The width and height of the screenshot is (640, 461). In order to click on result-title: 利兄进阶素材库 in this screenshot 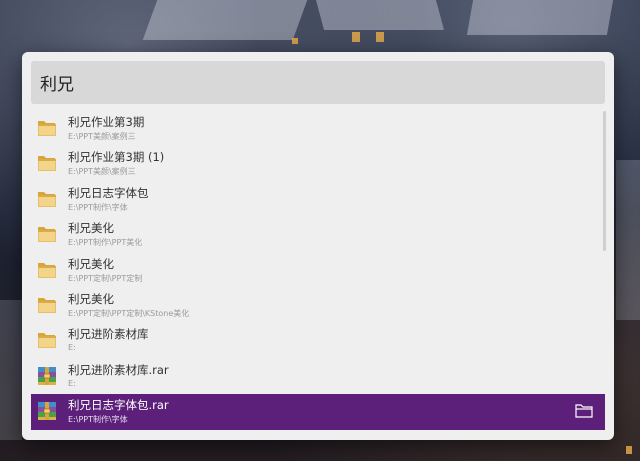, I will do `click(108, 334)`.